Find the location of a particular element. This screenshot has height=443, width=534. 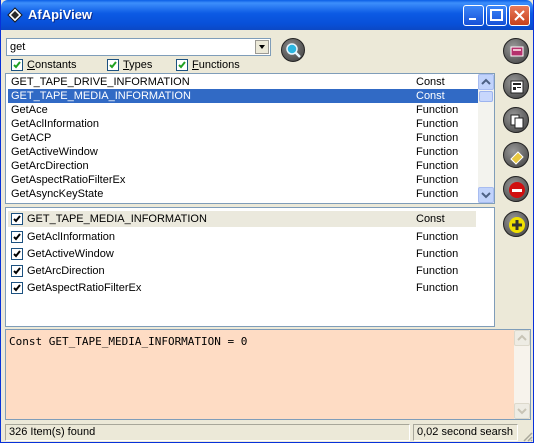

minus-icon is located at coordinates (517, 190).